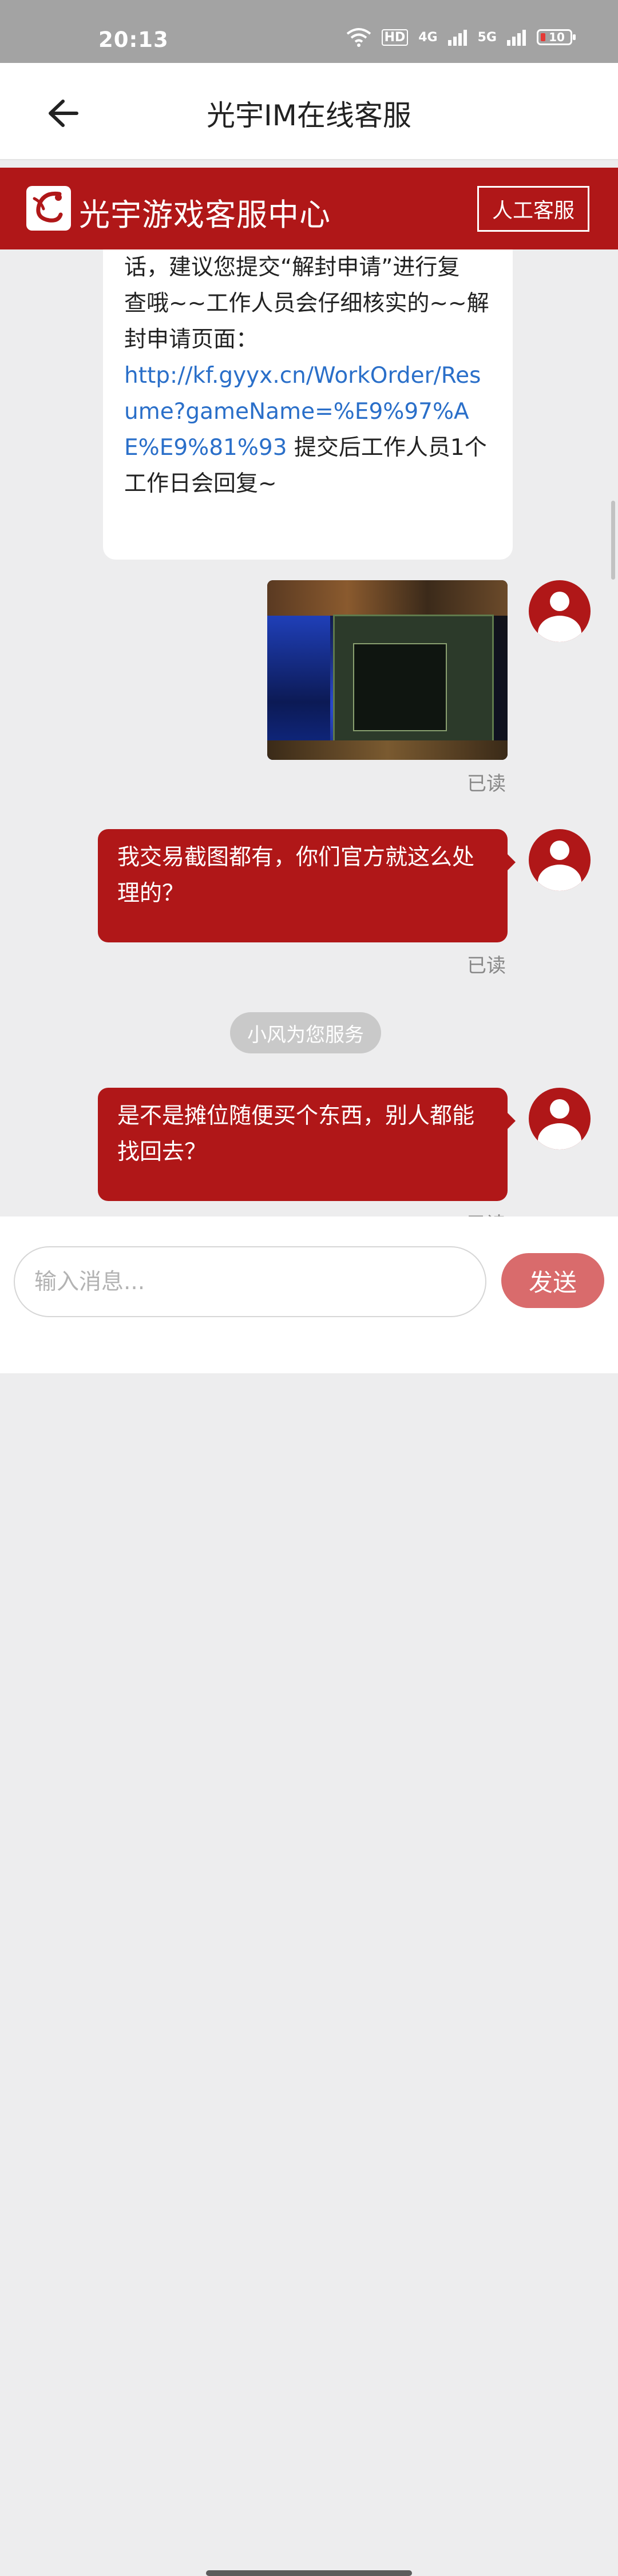  What do you see at coordinates (48, 209) in the screenshot?
I see `gyyx-logo-icon` at bounding box center [48, 209].